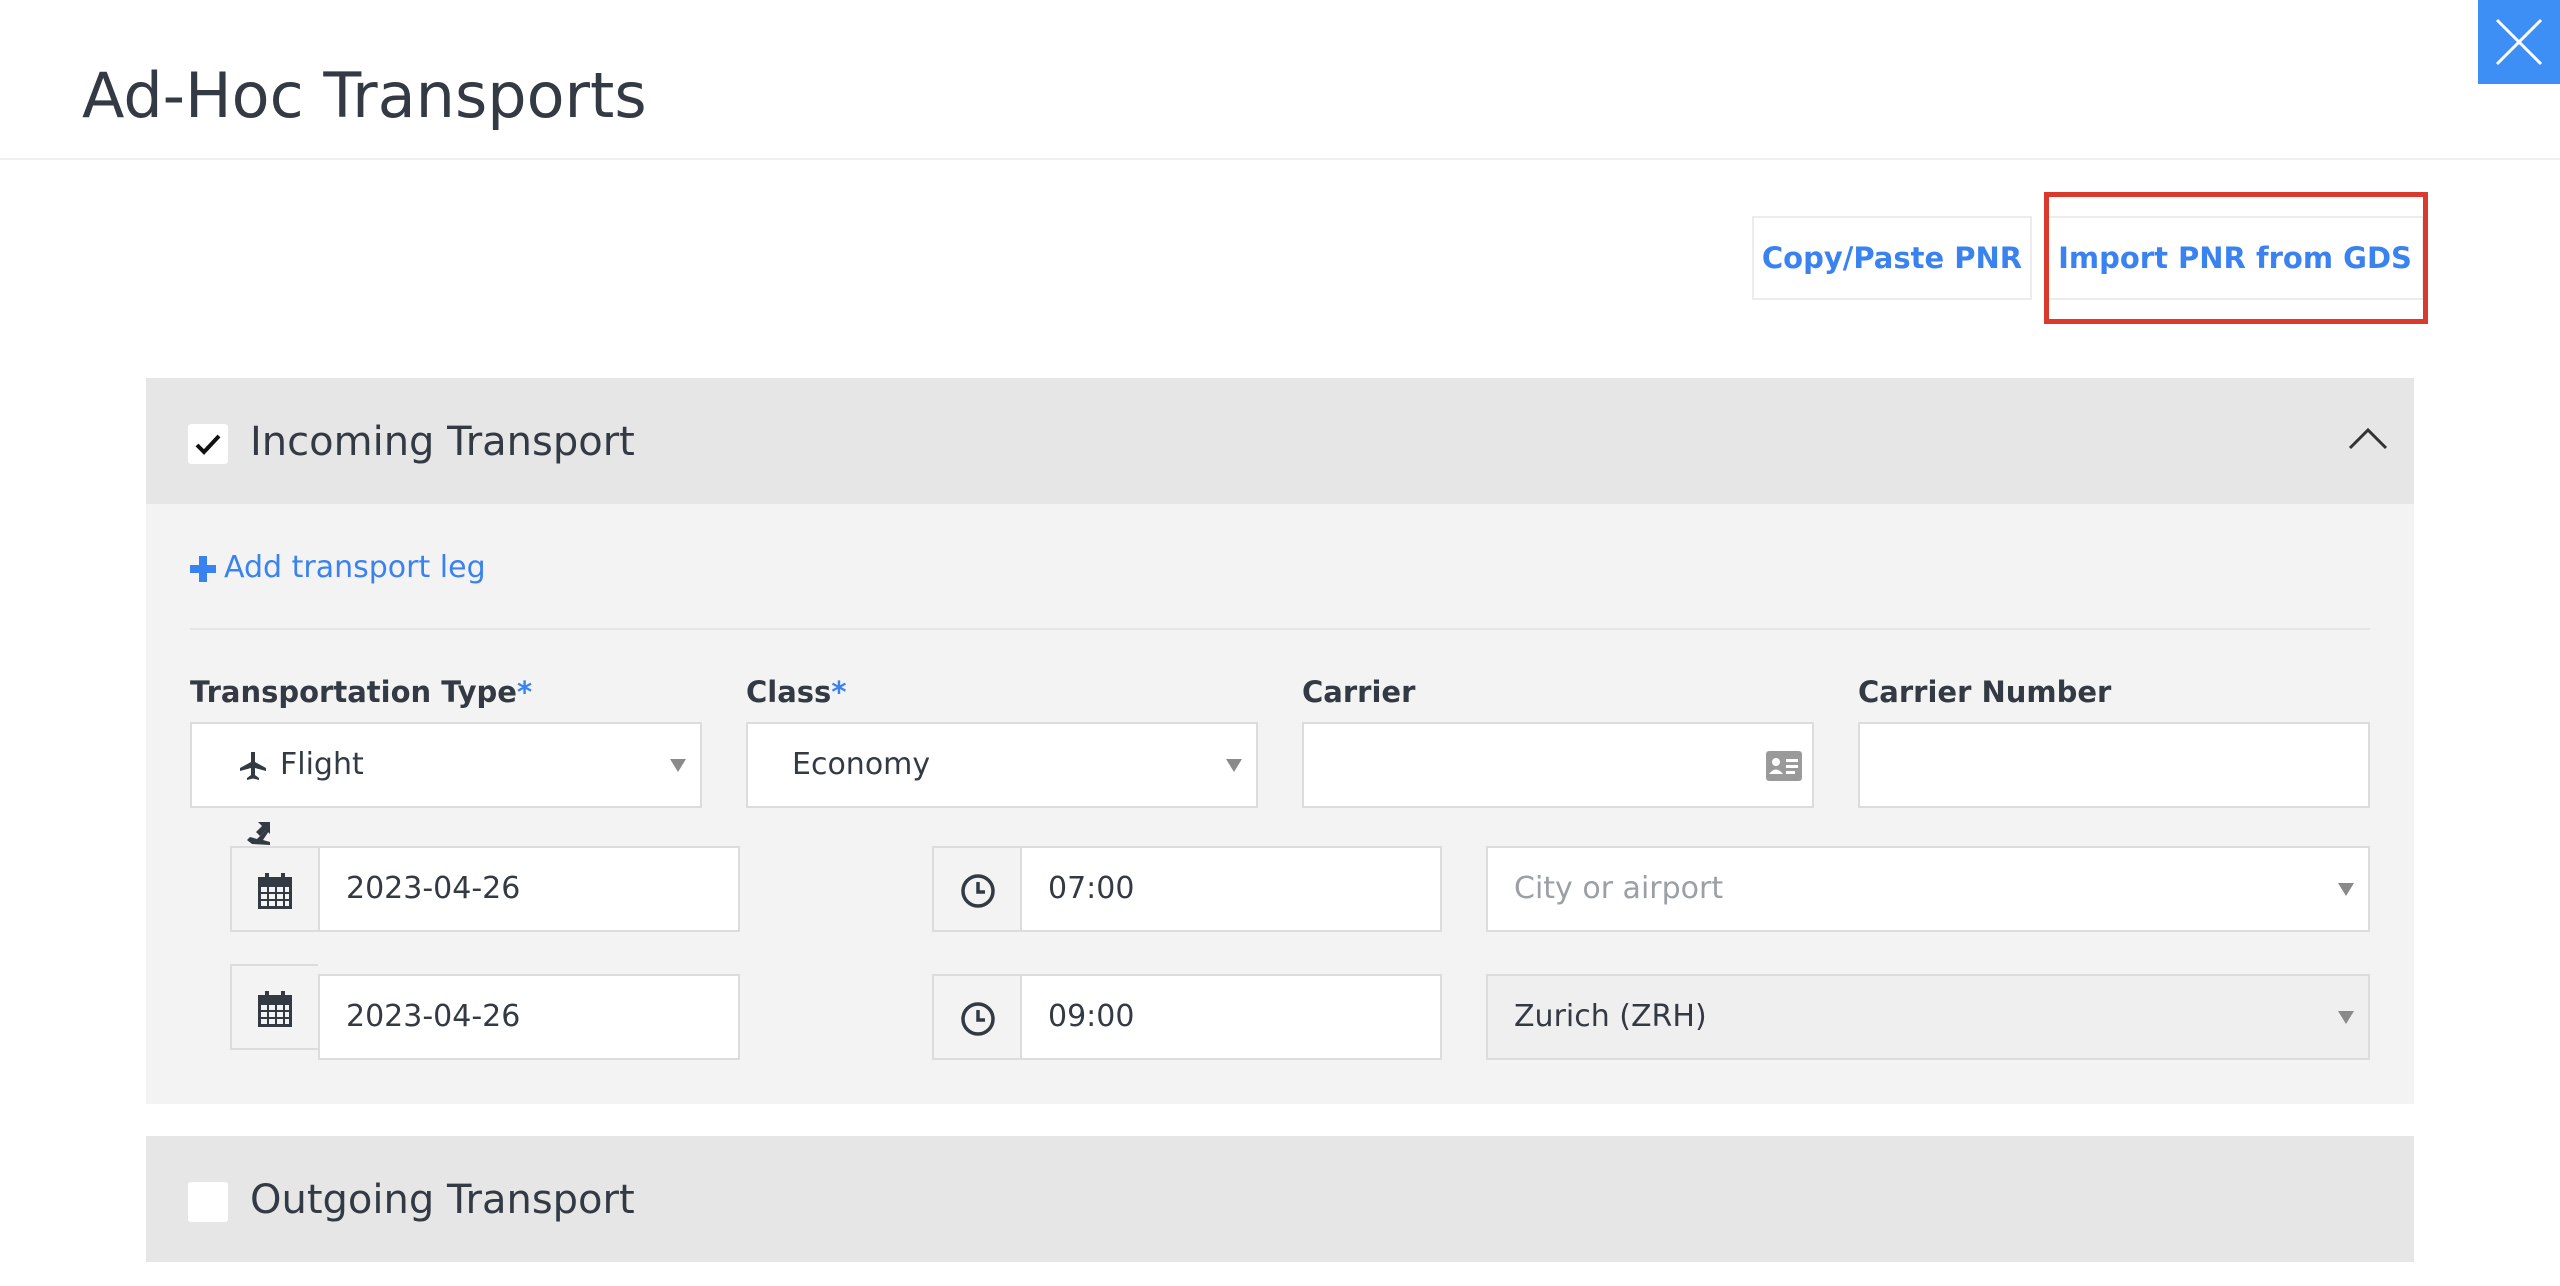 This screenshot has width=2560, height=1286. Describe the element at coordinates (1231, 1017) in the screenshot. I see `arrival-time-input: 09:00` at that location.